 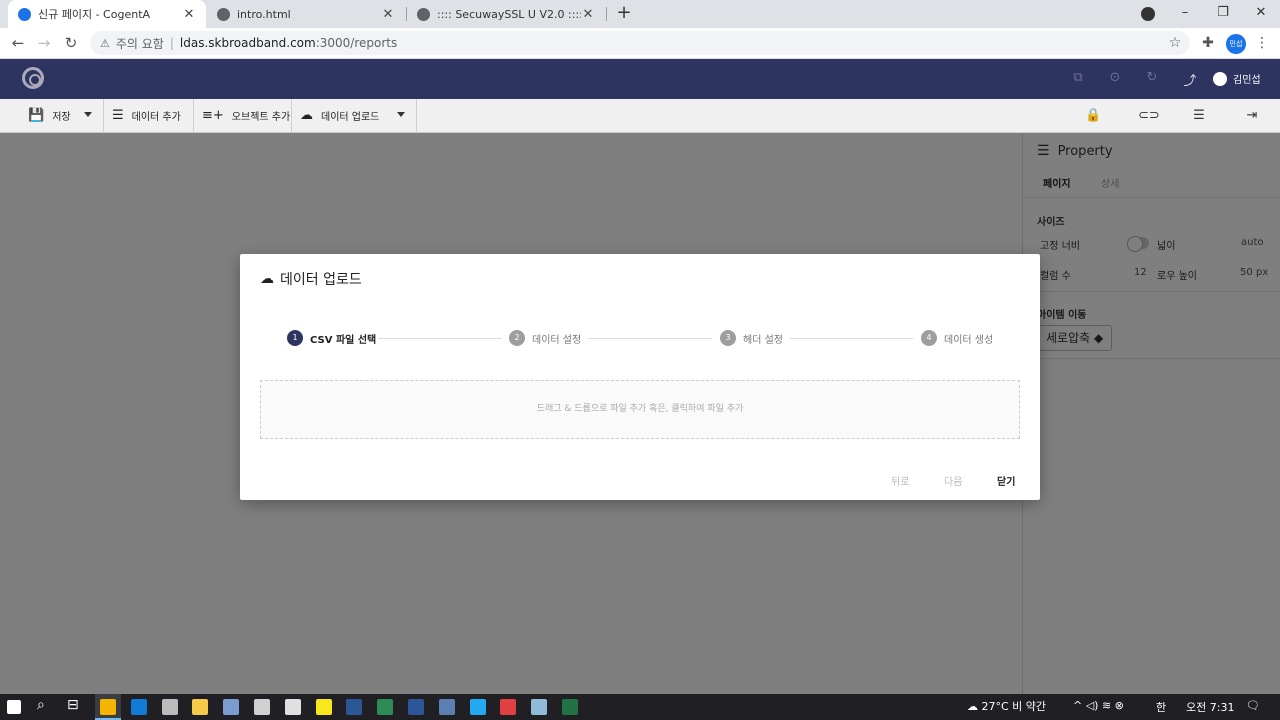 What do you see at coordinates (108, 707) in the screenshot?
I see `chrome-taskbar-icon` at bounding box center [108, 707].